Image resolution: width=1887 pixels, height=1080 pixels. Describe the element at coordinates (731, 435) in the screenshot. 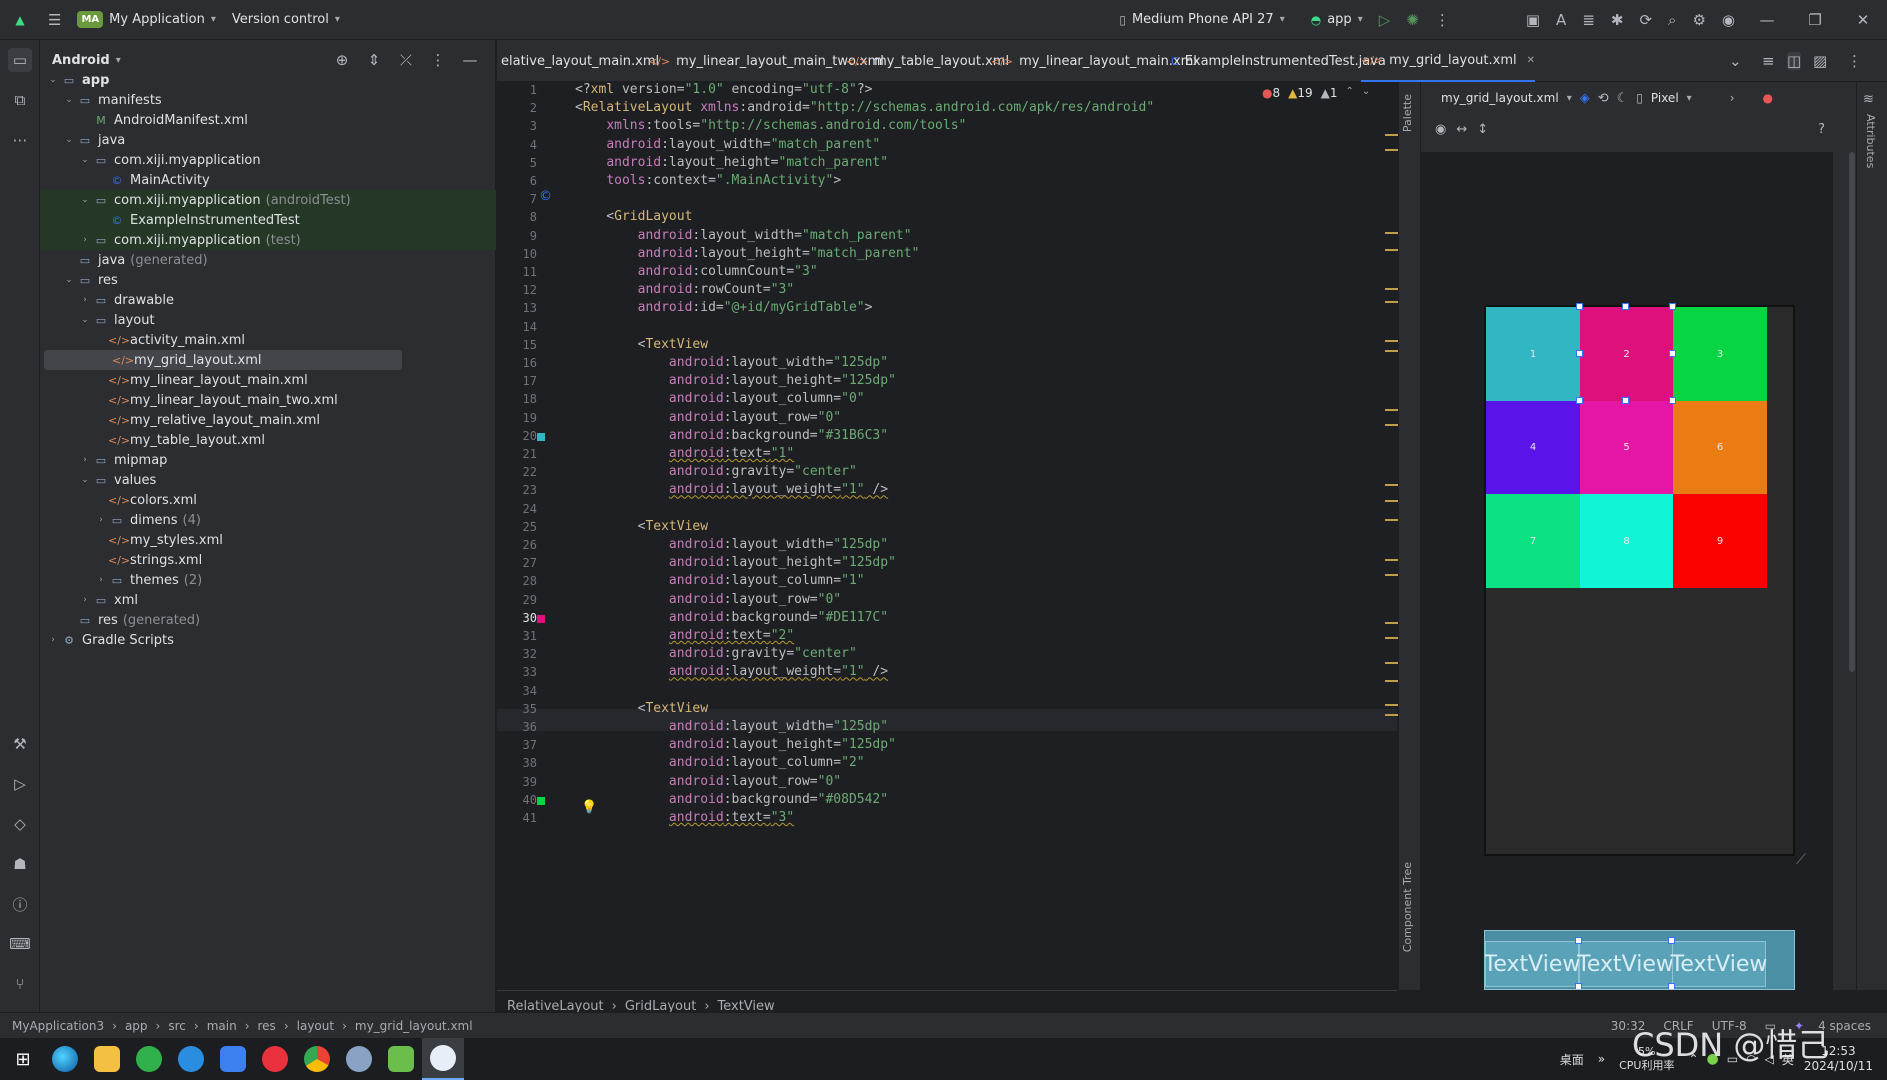

I see `code-line: android:background="#31B6C3"` at that location.